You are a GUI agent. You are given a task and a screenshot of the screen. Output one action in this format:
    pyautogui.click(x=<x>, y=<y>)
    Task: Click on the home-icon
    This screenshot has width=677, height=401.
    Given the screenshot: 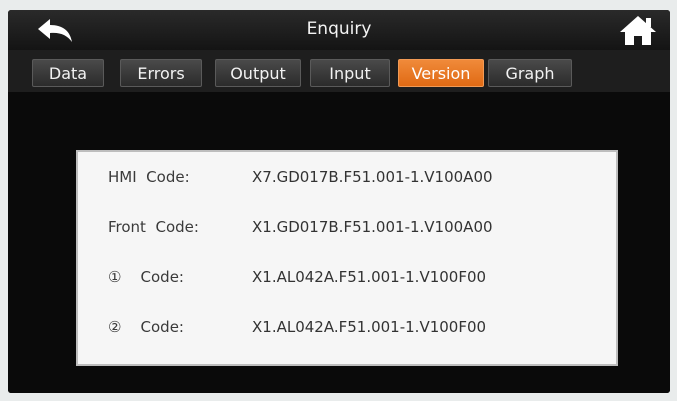 What is the action you would take?
    pyautogui.click(x=638, y=30)
    